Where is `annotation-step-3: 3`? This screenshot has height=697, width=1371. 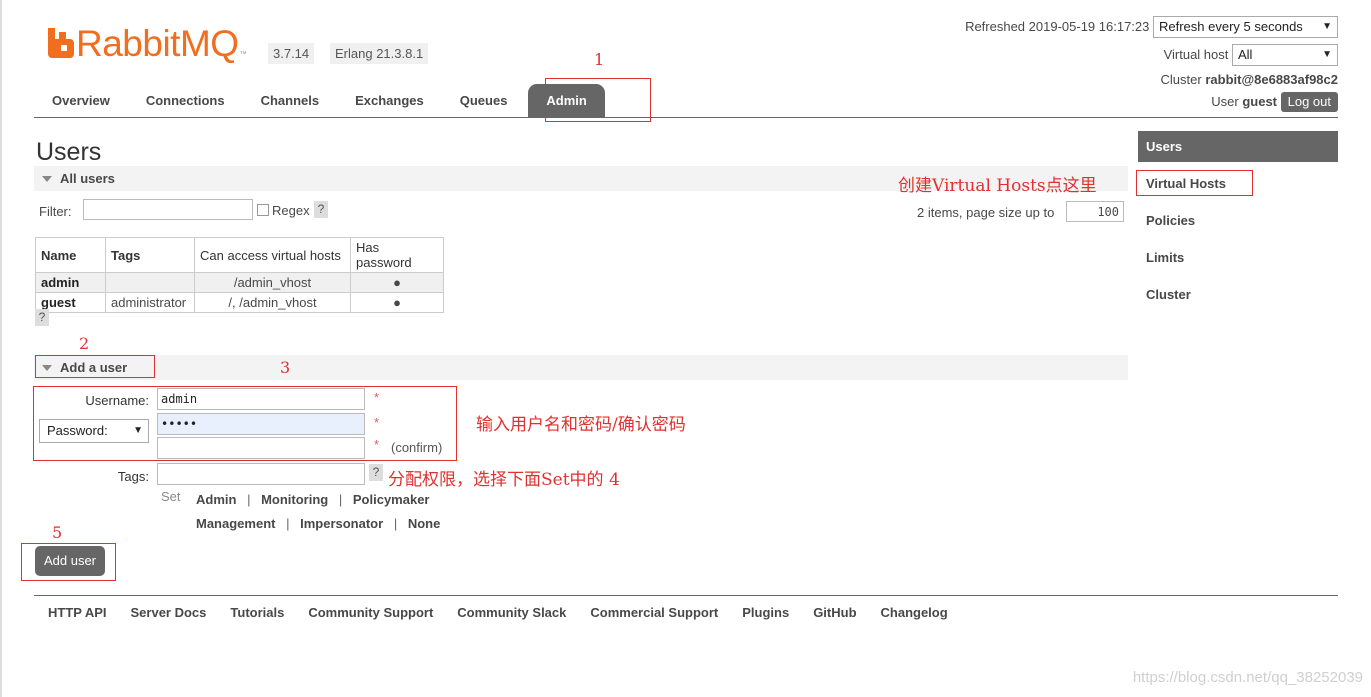
annotation-step-3: 3 is located at coordinates (285, 367).